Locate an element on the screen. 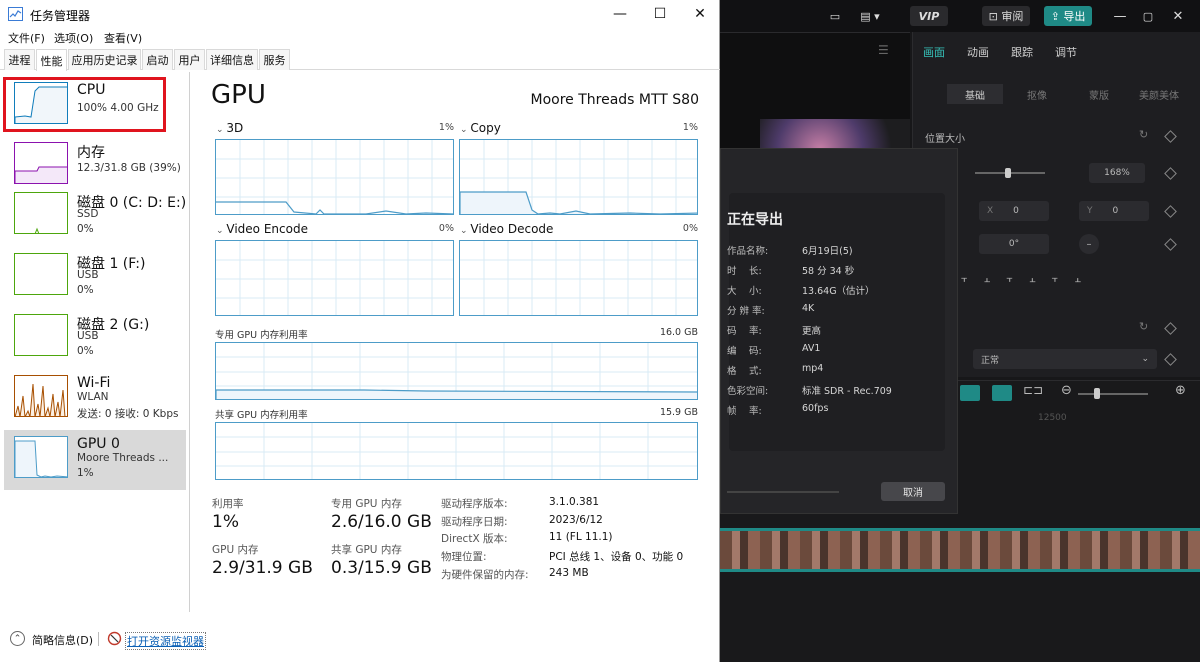 Image resolution: width=1200 pixels, height=662 pixels. graph-selector-video-encode: ⌄ Video Encode is located at coordinates (262, 229).